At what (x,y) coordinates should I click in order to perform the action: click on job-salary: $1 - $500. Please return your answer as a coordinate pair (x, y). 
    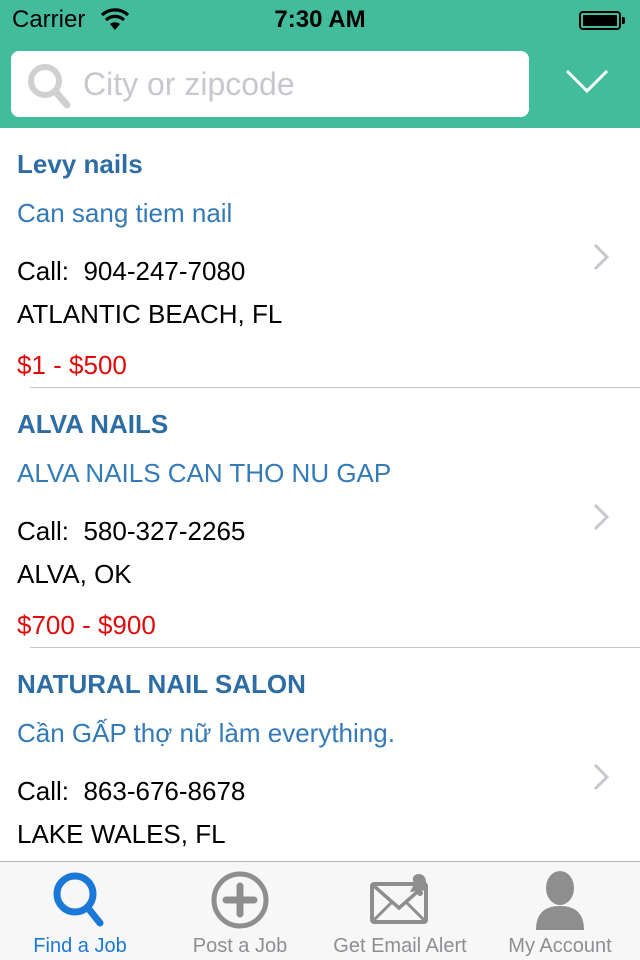
    Looking at the image, I should click on (72, 365).